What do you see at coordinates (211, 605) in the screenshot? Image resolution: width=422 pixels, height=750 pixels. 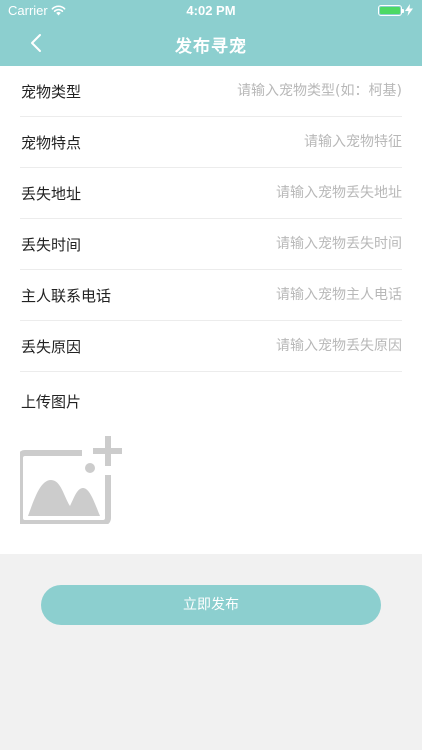 I see `publish-button: 立即发布` at bounding box center [211, 605].